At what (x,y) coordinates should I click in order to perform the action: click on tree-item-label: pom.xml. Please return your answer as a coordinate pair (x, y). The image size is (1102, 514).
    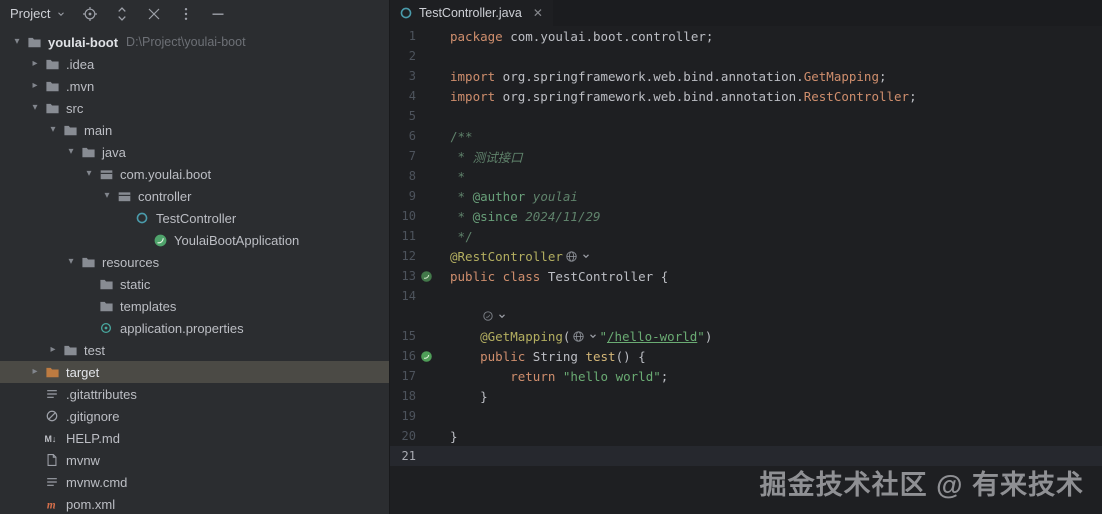
    Looking at the image, I should click on (91, 504).